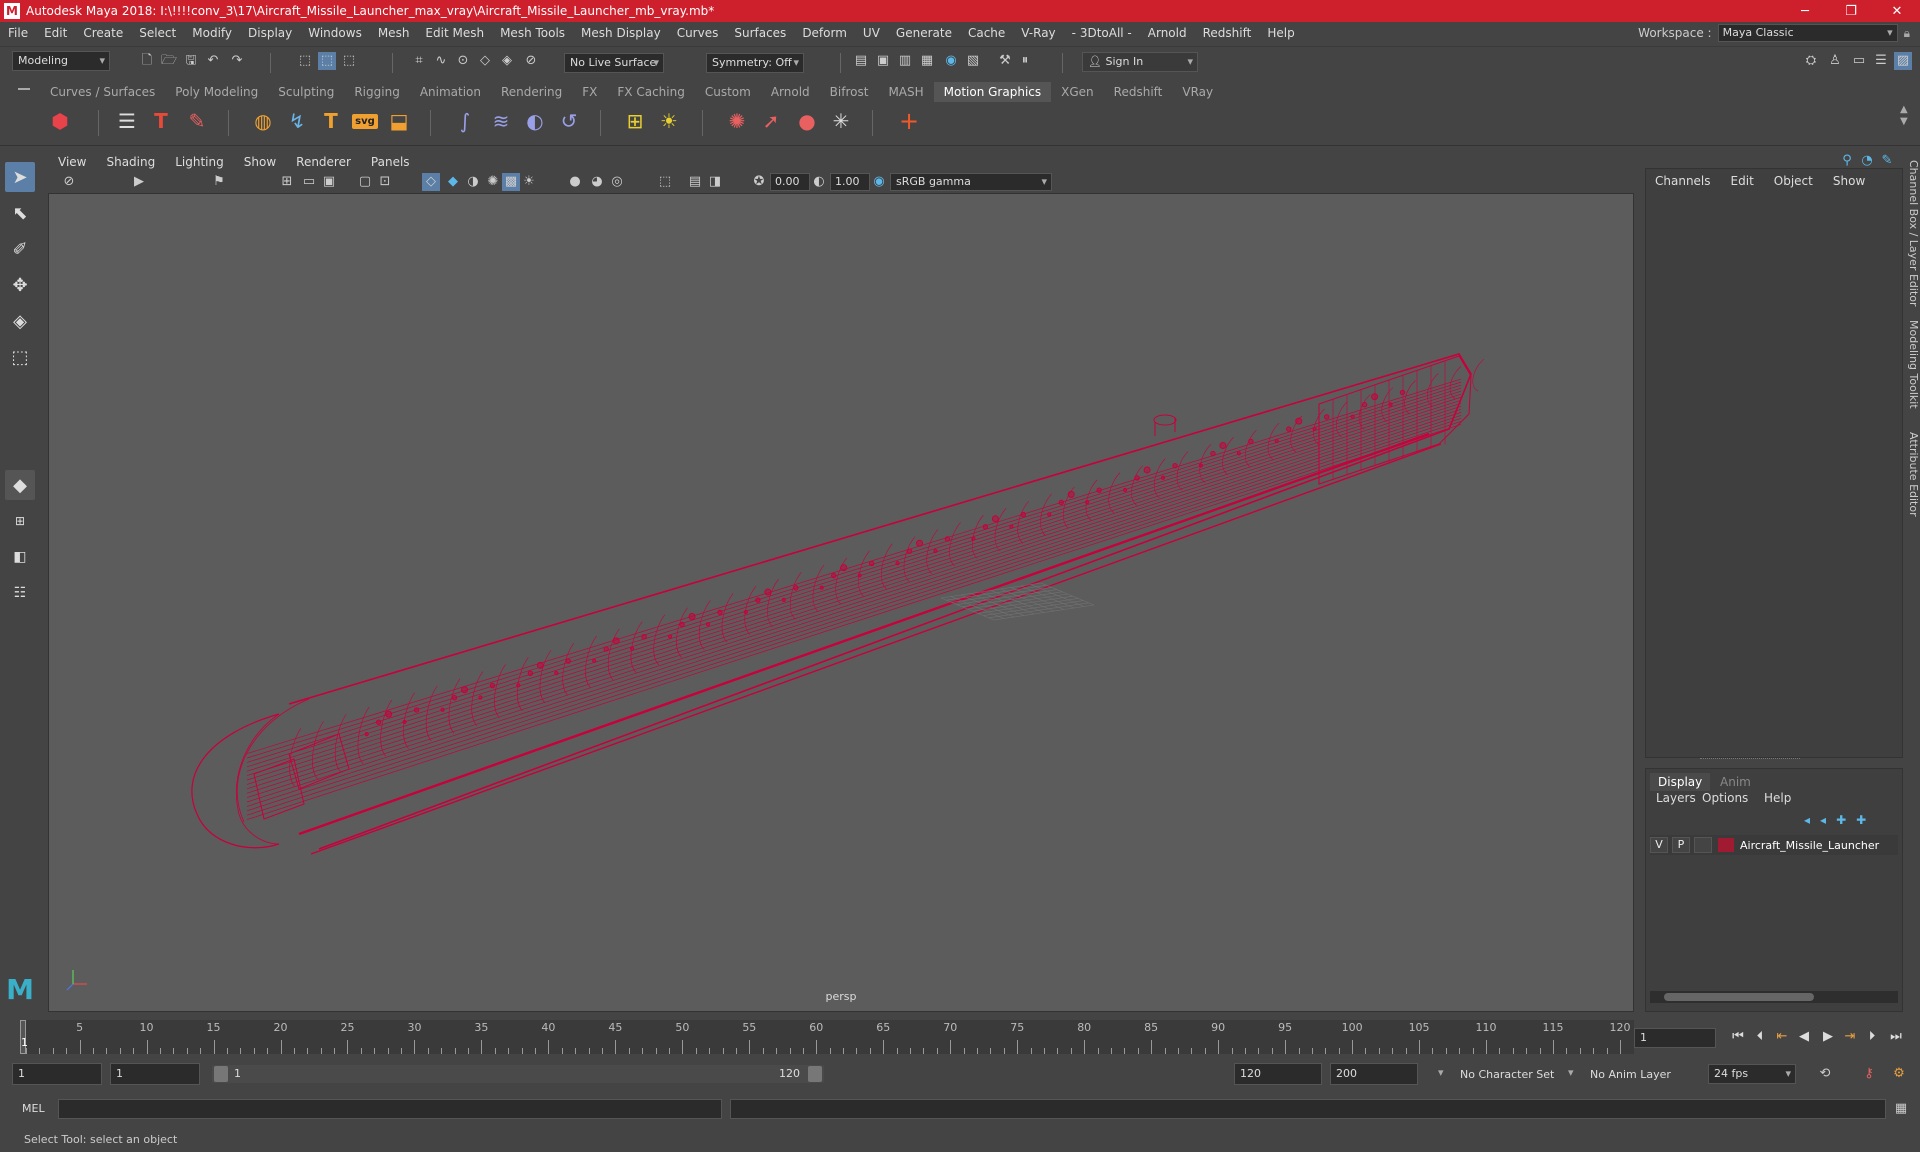 The image size is (1920, 1152). Describe the element at coordinates (861, 61) in the screenshot. I see `render-view-icon: ▤` at that location.